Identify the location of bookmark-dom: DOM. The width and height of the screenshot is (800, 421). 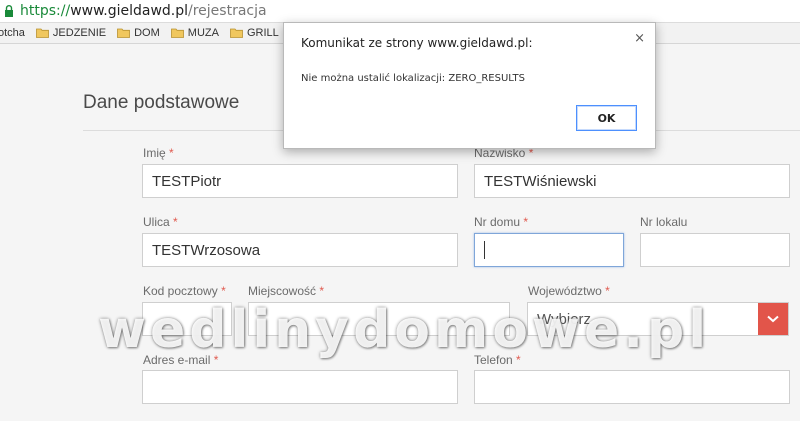
(138, 33).